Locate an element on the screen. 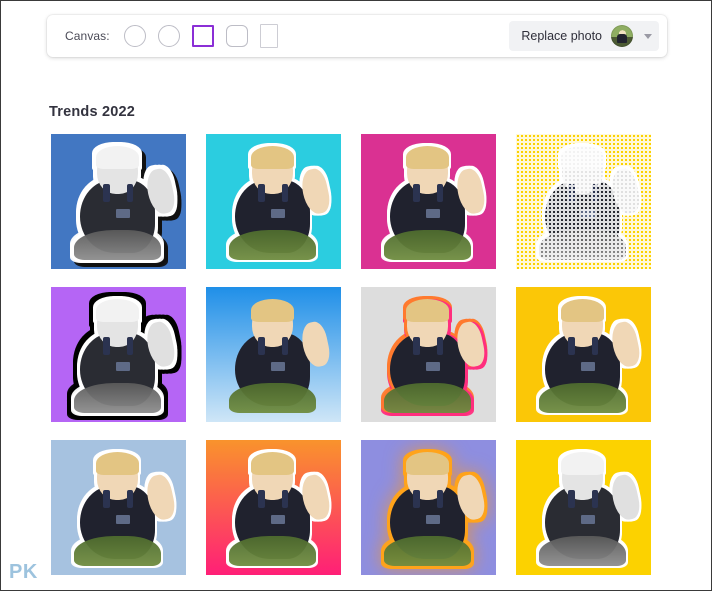 The image size is (712, 591). caret-down-icon is located at coordinates (648, 36).